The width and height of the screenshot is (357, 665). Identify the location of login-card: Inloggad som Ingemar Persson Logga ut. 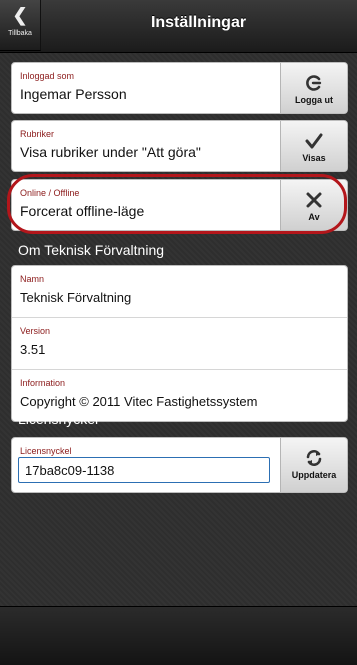
(179, 88).